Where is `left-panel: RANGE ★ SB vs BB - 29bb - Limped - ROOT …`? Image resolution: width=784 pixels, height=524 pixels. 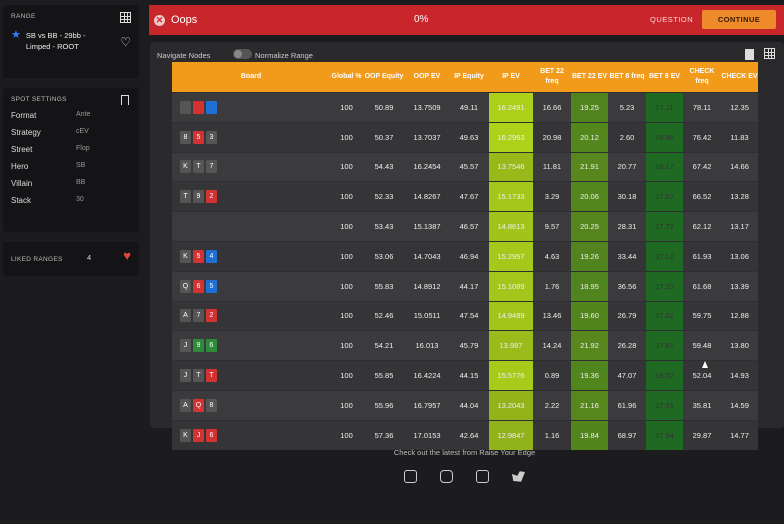 left-panel: RANGE ★ SB vs BB - 29bb - Limped - ROOT … is located at coordinates (71, 145).